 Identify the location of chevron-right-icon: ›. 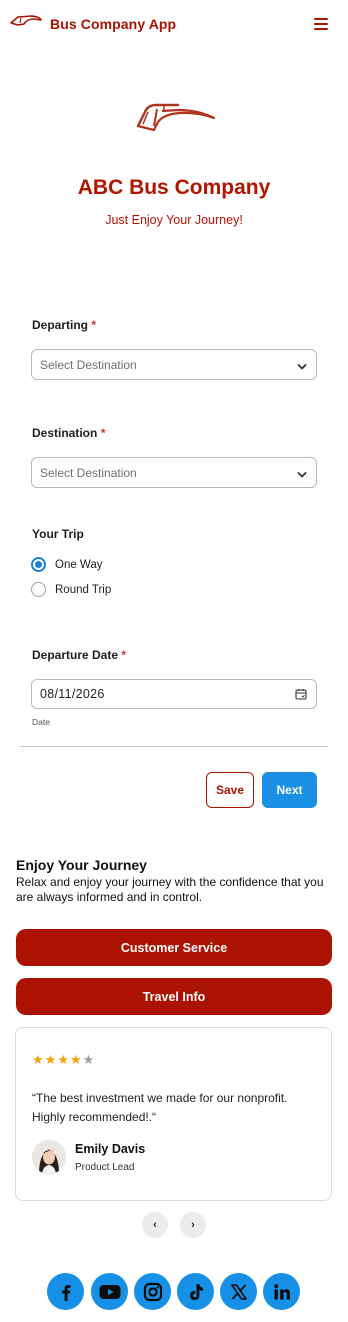
(193, 1225).